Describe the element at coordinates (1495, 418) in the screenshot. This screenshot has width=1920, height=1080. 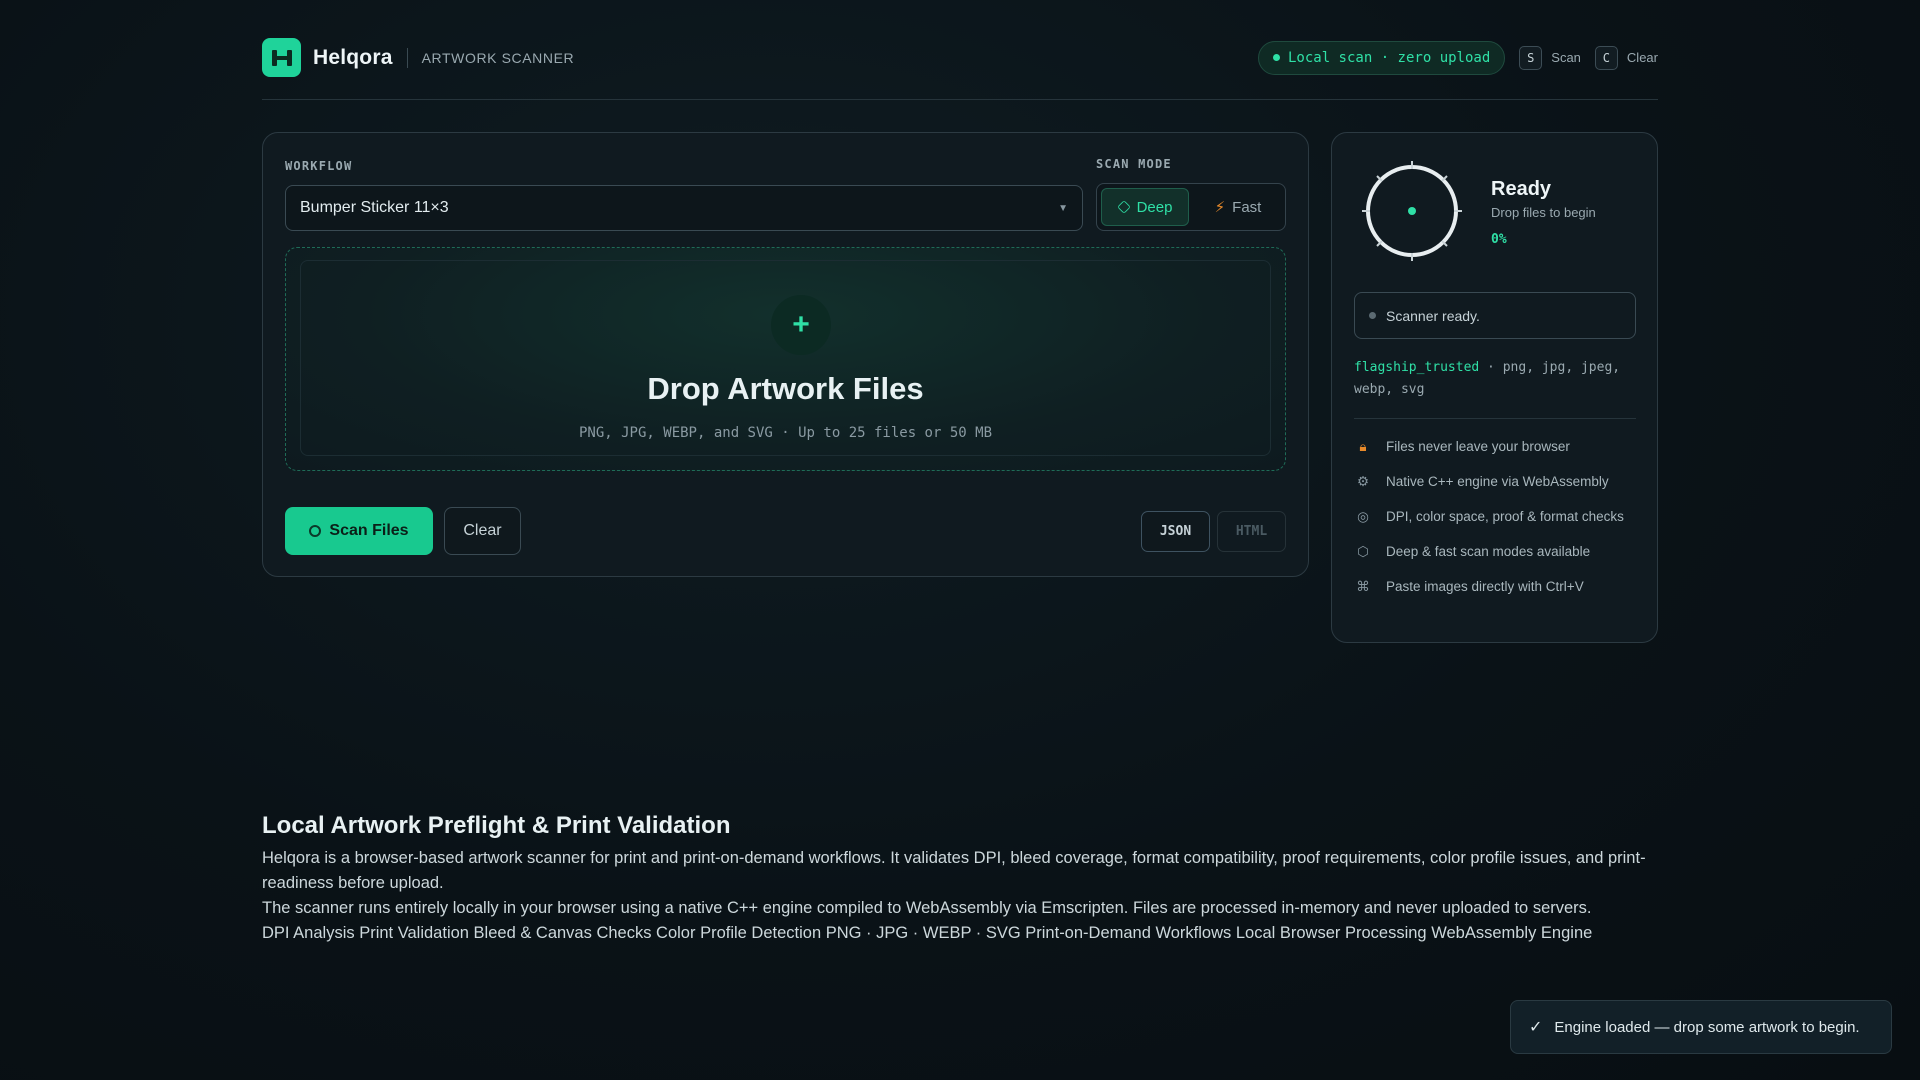
I see `divider` at that location.